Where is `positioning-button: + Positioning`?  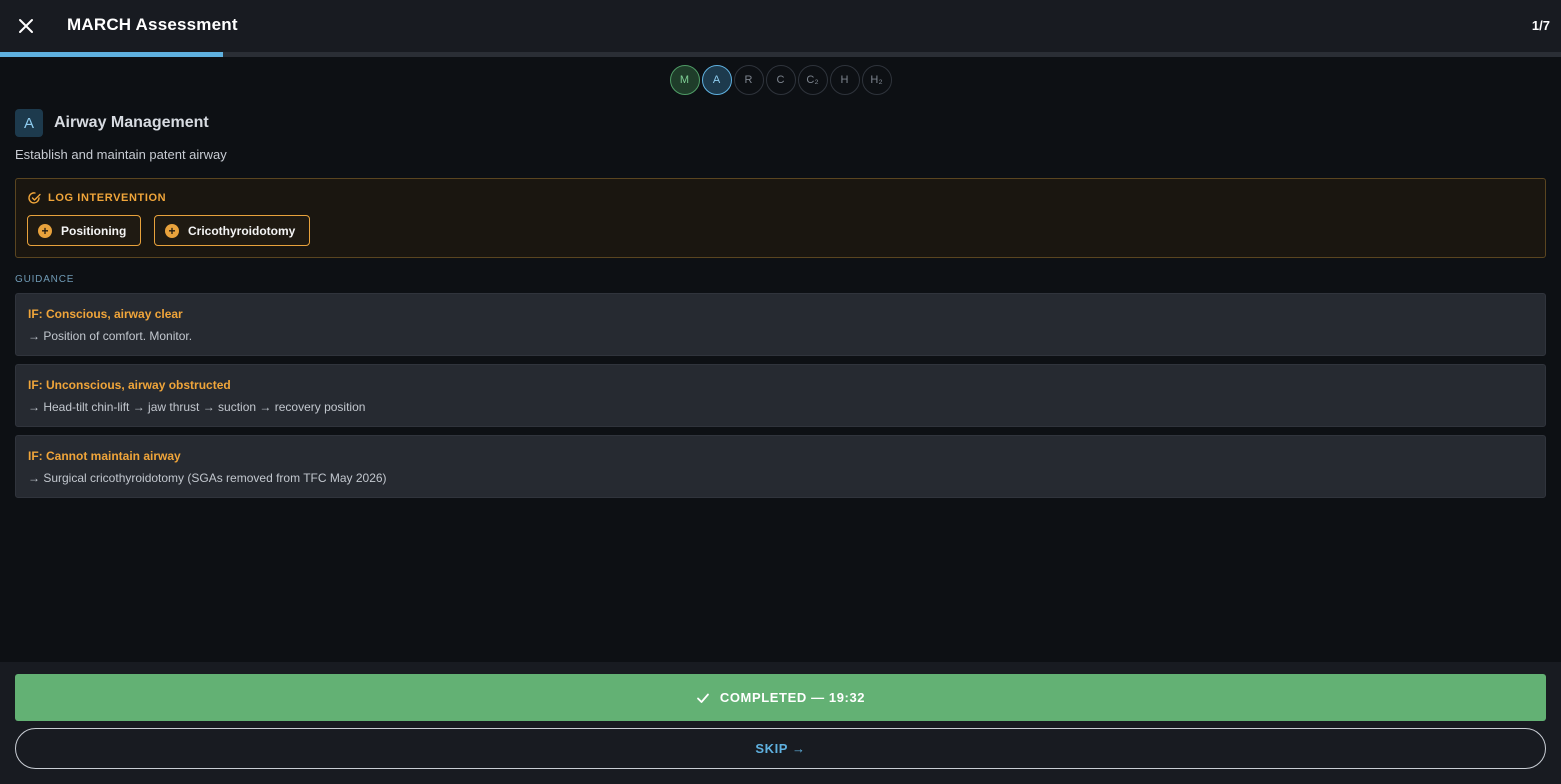
positioning-button: + Positioning is located at coordinates (84, 230).